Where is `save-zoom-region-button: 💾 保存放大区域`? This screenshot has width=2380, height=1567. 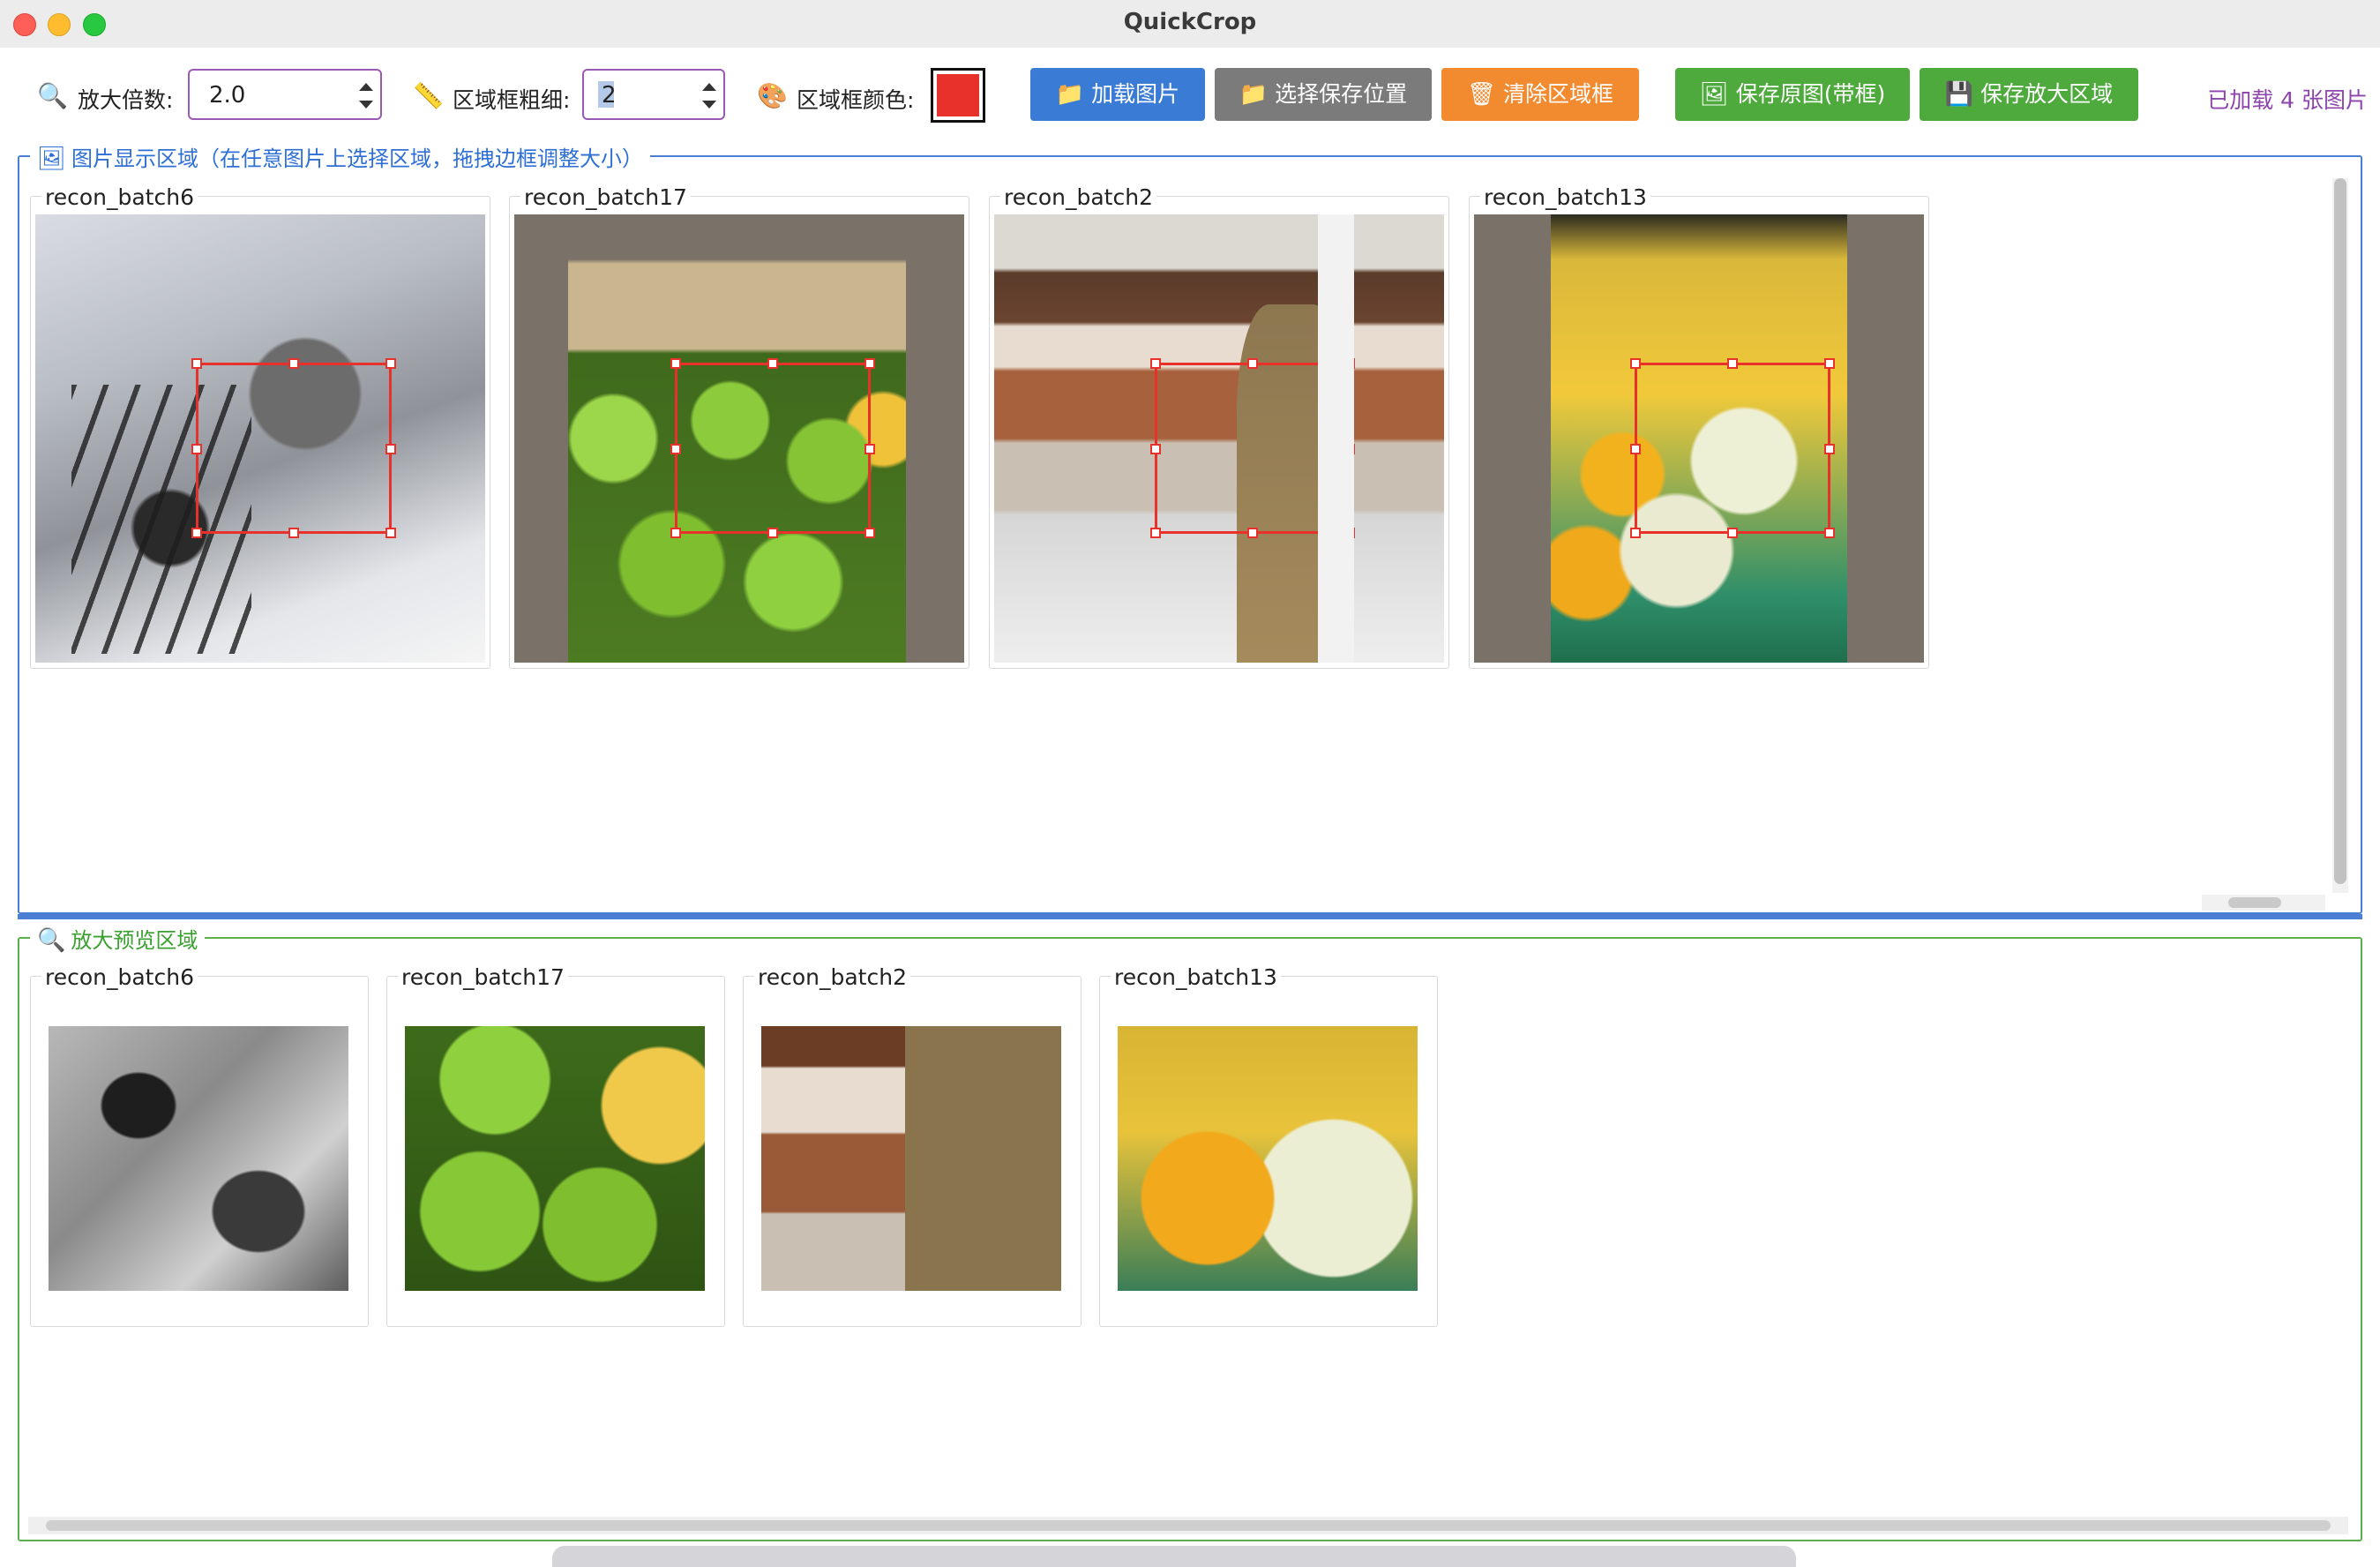 save-zoom-region-button: 💾 保存放大区域 is located at coordinates (2029, 94).